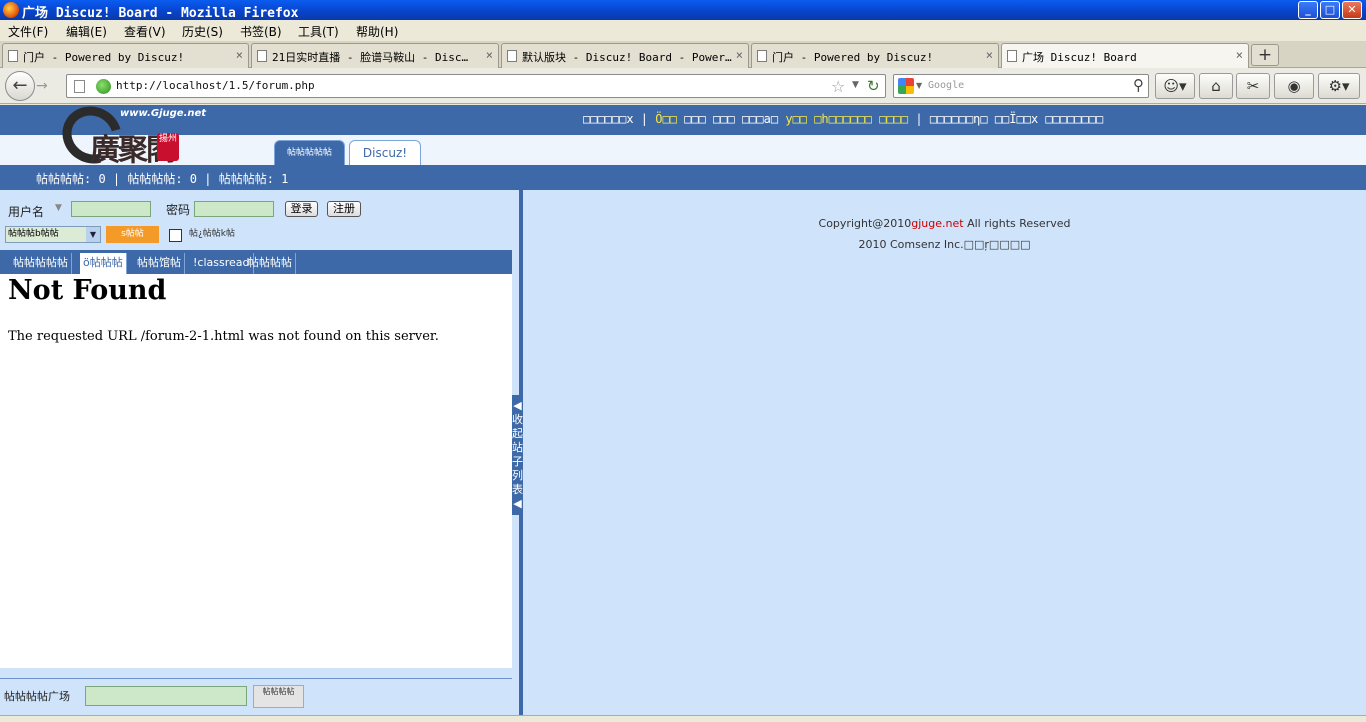 The image size is (1366, 722). Describe the element at coordinates (1175, 86) in the screenshot. I see `addon-button: ☺▾` at that location.